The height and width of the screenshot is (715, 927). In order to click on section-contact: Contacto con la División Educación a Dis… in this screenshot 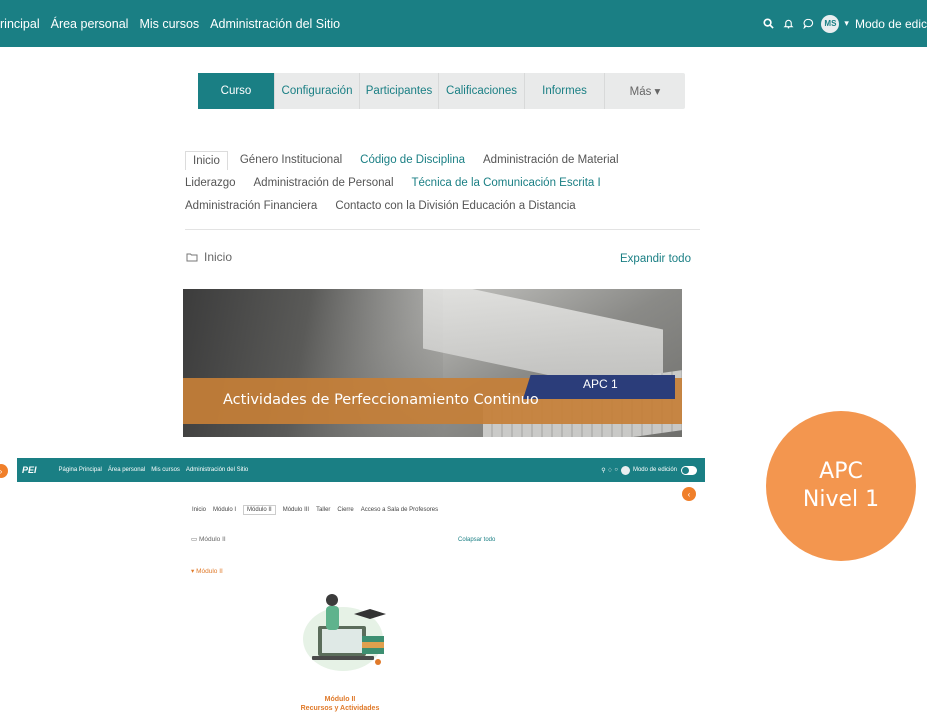, I will do `click(455, 206)`.